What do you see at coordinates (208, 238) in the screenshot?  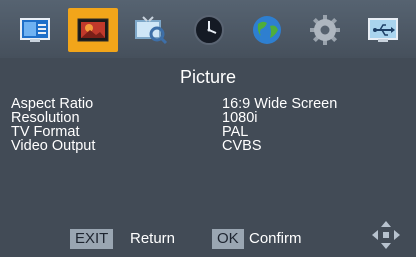 I see `key-hint-bar: EXIT Return OK Confirm` at bounding box center [208, 238].